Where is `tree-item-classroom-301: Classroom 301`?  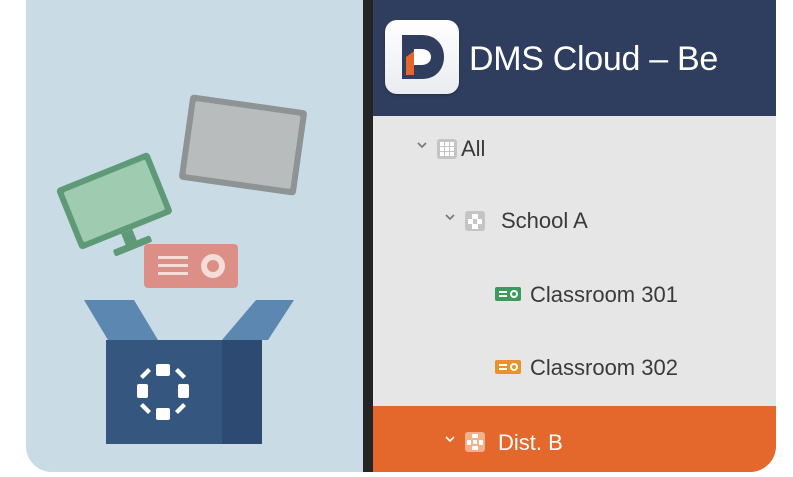 tree-item-classroom-301: Classroom 301 is located at coordinates (574, 295).